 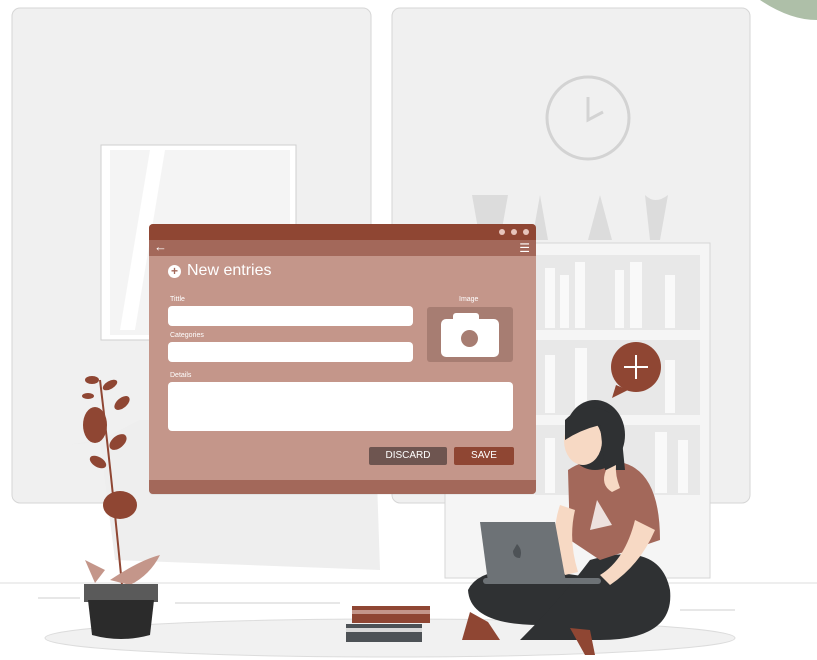 What do you see at coordinates (340, 406) in the screenshot?
I see `details-textarea` at bounding box center [340, 406].